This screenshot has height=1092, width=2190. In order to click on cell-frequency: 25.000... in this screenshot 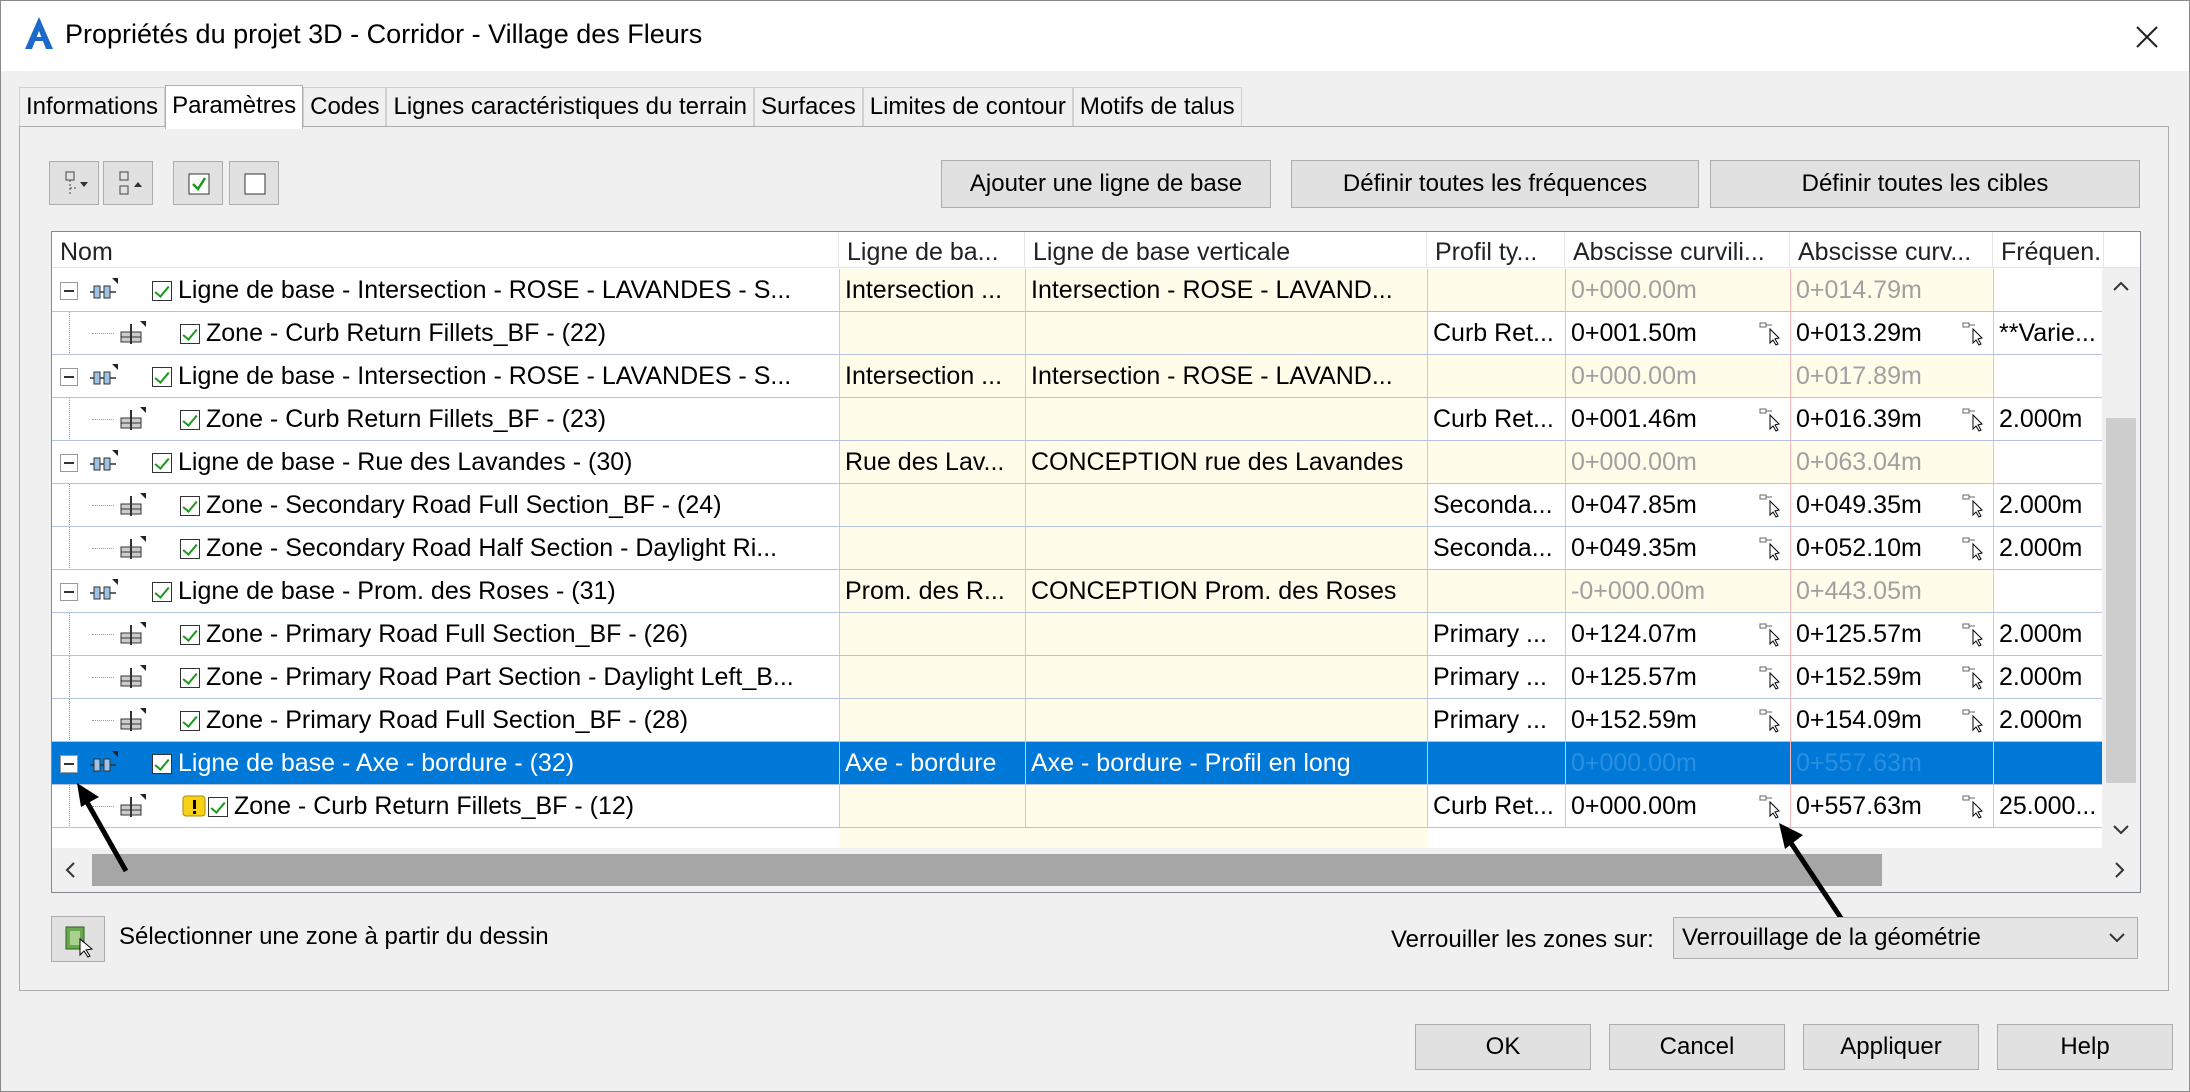, I will do `click(2048, 806)`.